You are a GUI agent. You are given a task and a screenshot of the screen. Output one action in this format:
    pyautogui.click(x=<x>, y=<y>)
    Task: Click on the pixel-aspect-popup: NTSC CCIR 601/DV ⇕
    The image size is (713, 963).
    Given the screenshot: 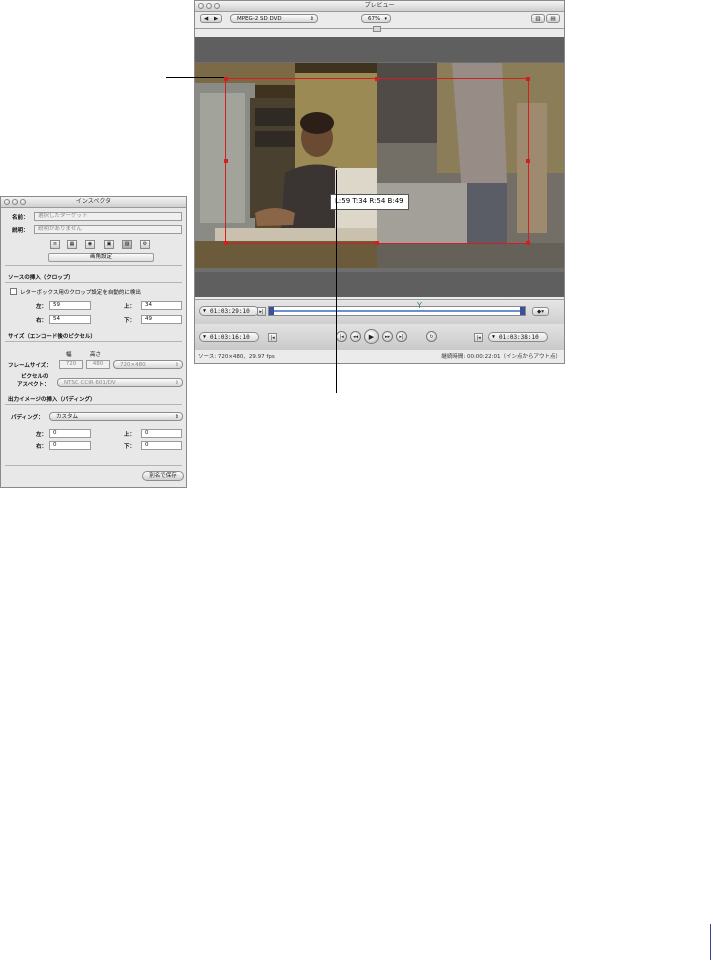 What is the action you would take?
    pyautogui.click(x=120, y=382)
    